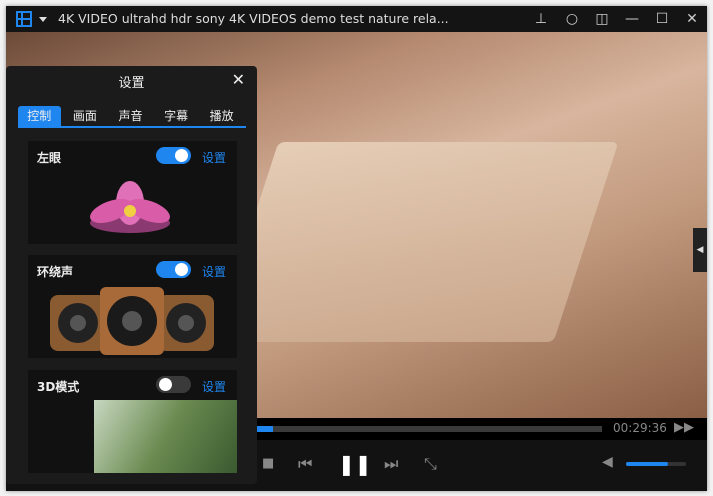  Describe the element at coordinates (55, 272) in the screenshot. I see `surround-label: 环绕声` at that location.